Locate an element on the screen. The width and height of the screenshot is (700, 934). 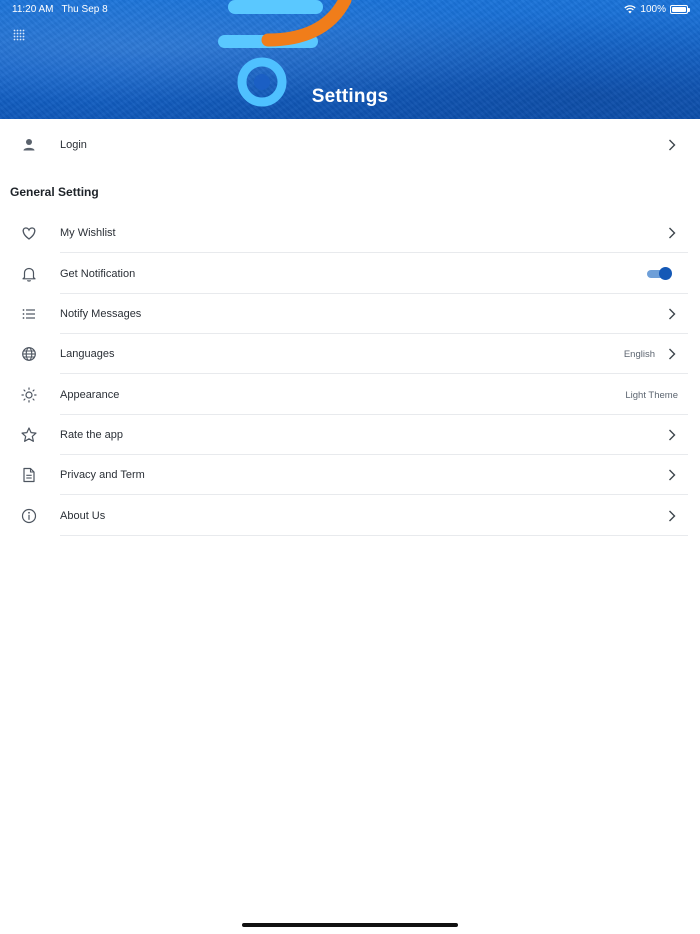
star-icon is located at coordinates (29, 434).